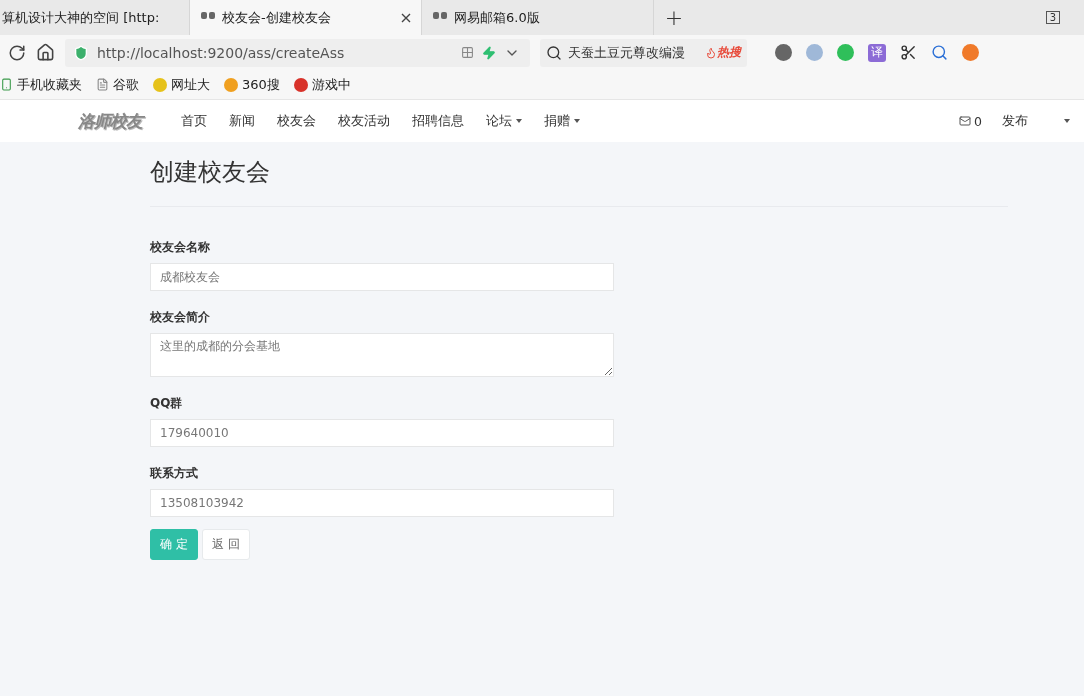  I want to click on scissors-icon, so click(908, 52).